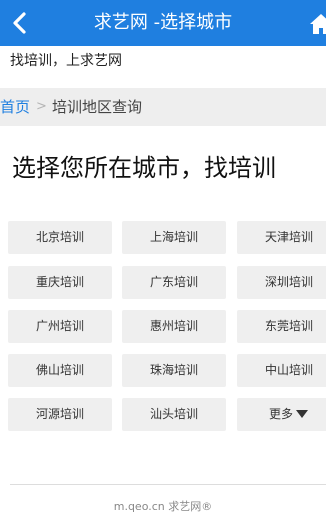 The image size is (326, 518). What do you see at coordinates (174, 282) in the screenshot?
I see `city-button-guangdong: 广东培训` at bounding box center [174, 282].